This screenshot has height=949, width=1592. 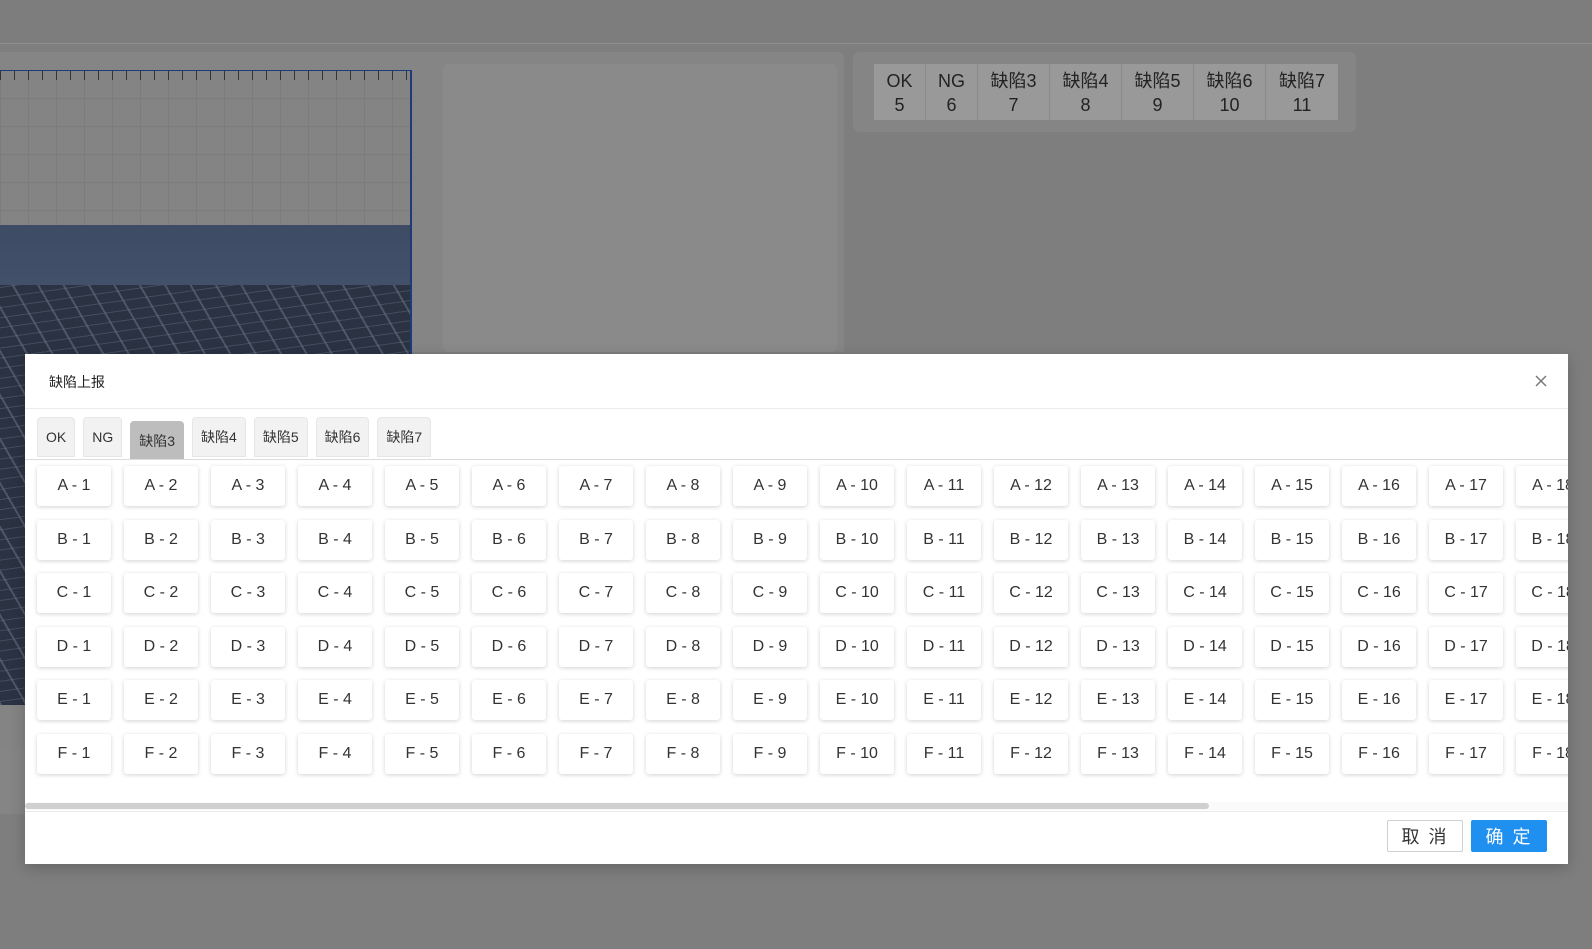 I want to click on position-cell: B - 13, so click(x=1118, y=539).